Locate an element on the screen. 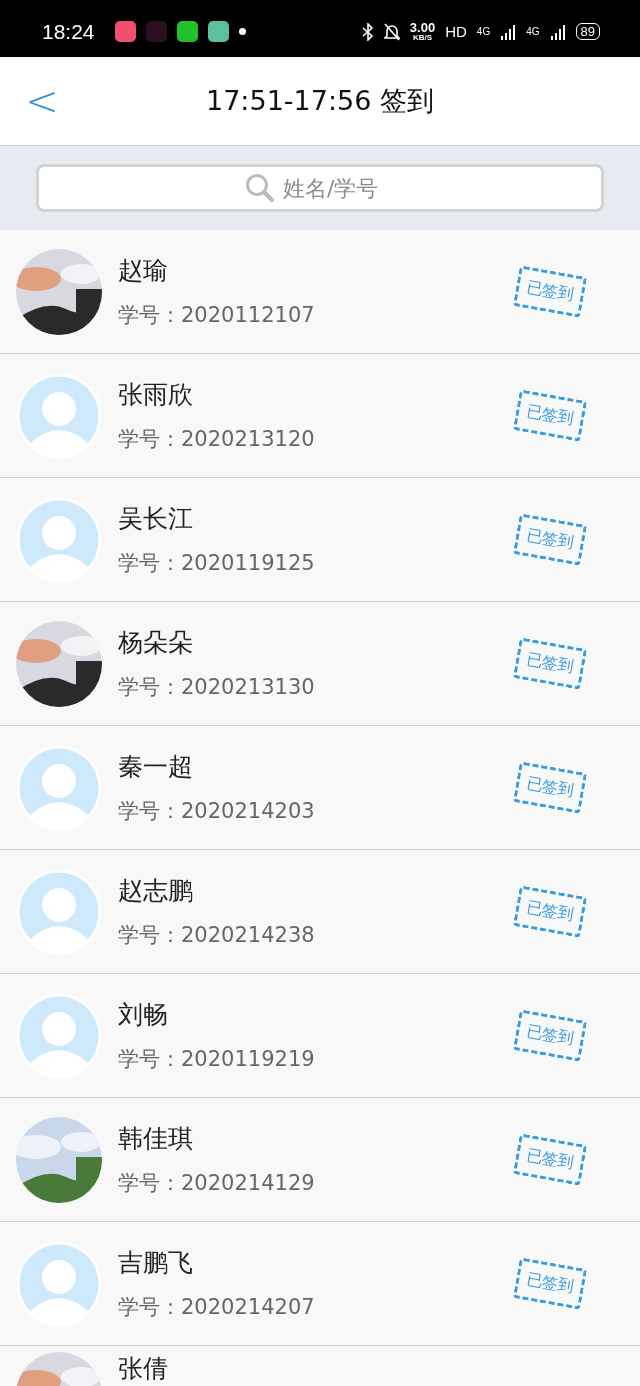  student-id: 学号：2020213120 is located at coordinates (217, 439).